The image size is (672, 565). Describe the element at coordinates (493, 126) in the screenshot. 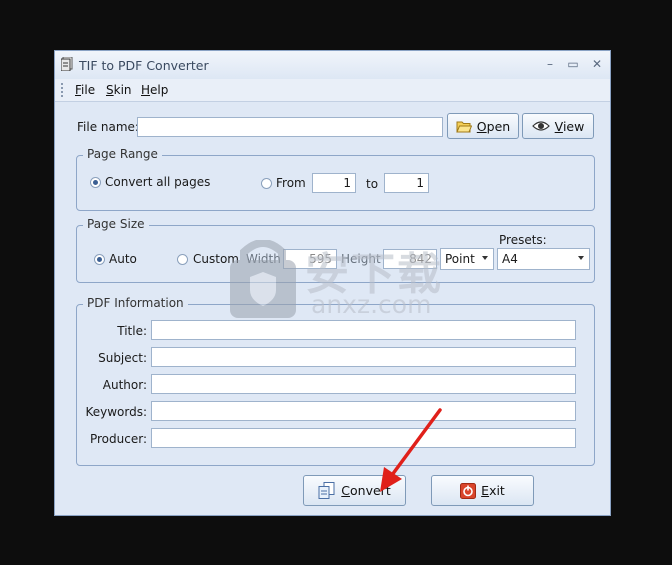

I see `open-button-label: Open` at that location.